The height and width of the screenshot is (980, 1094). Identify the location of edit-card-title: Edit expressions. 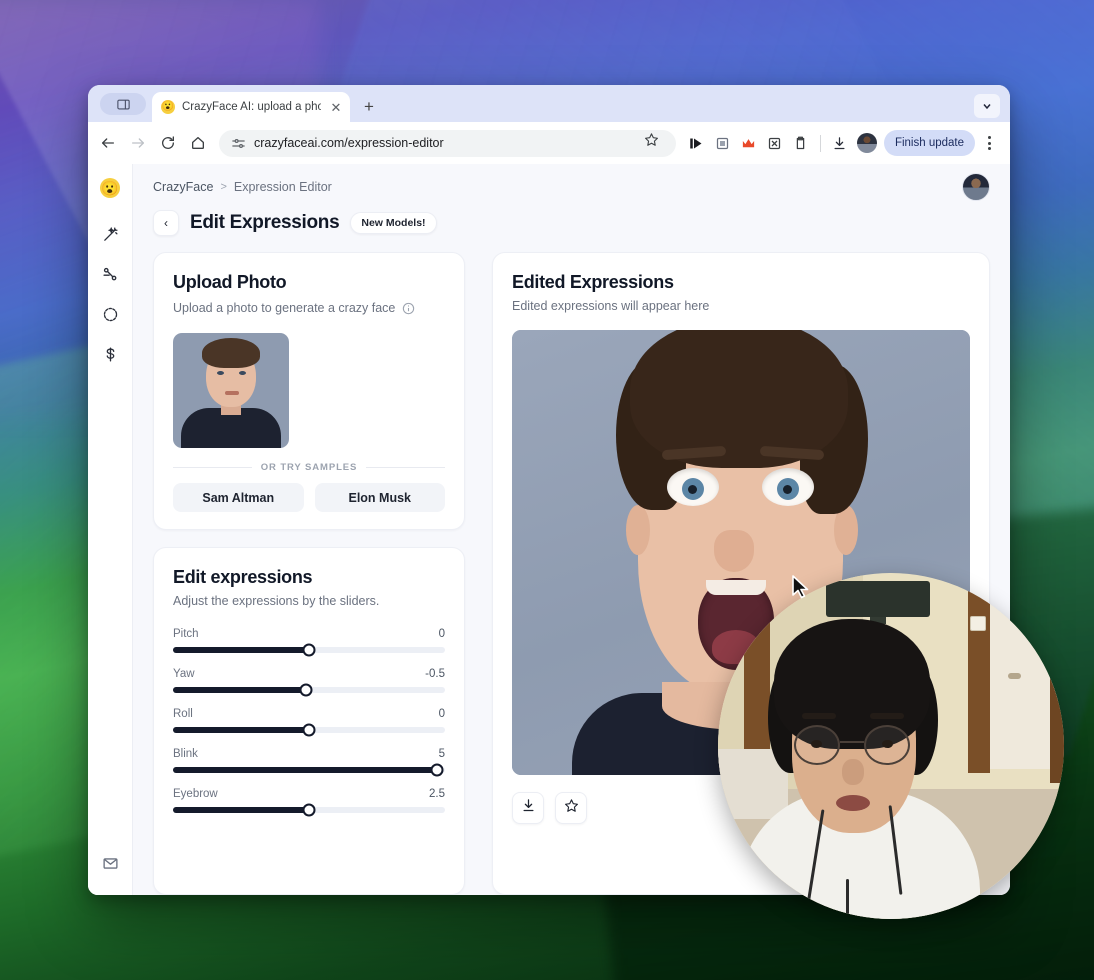
(243, 577).